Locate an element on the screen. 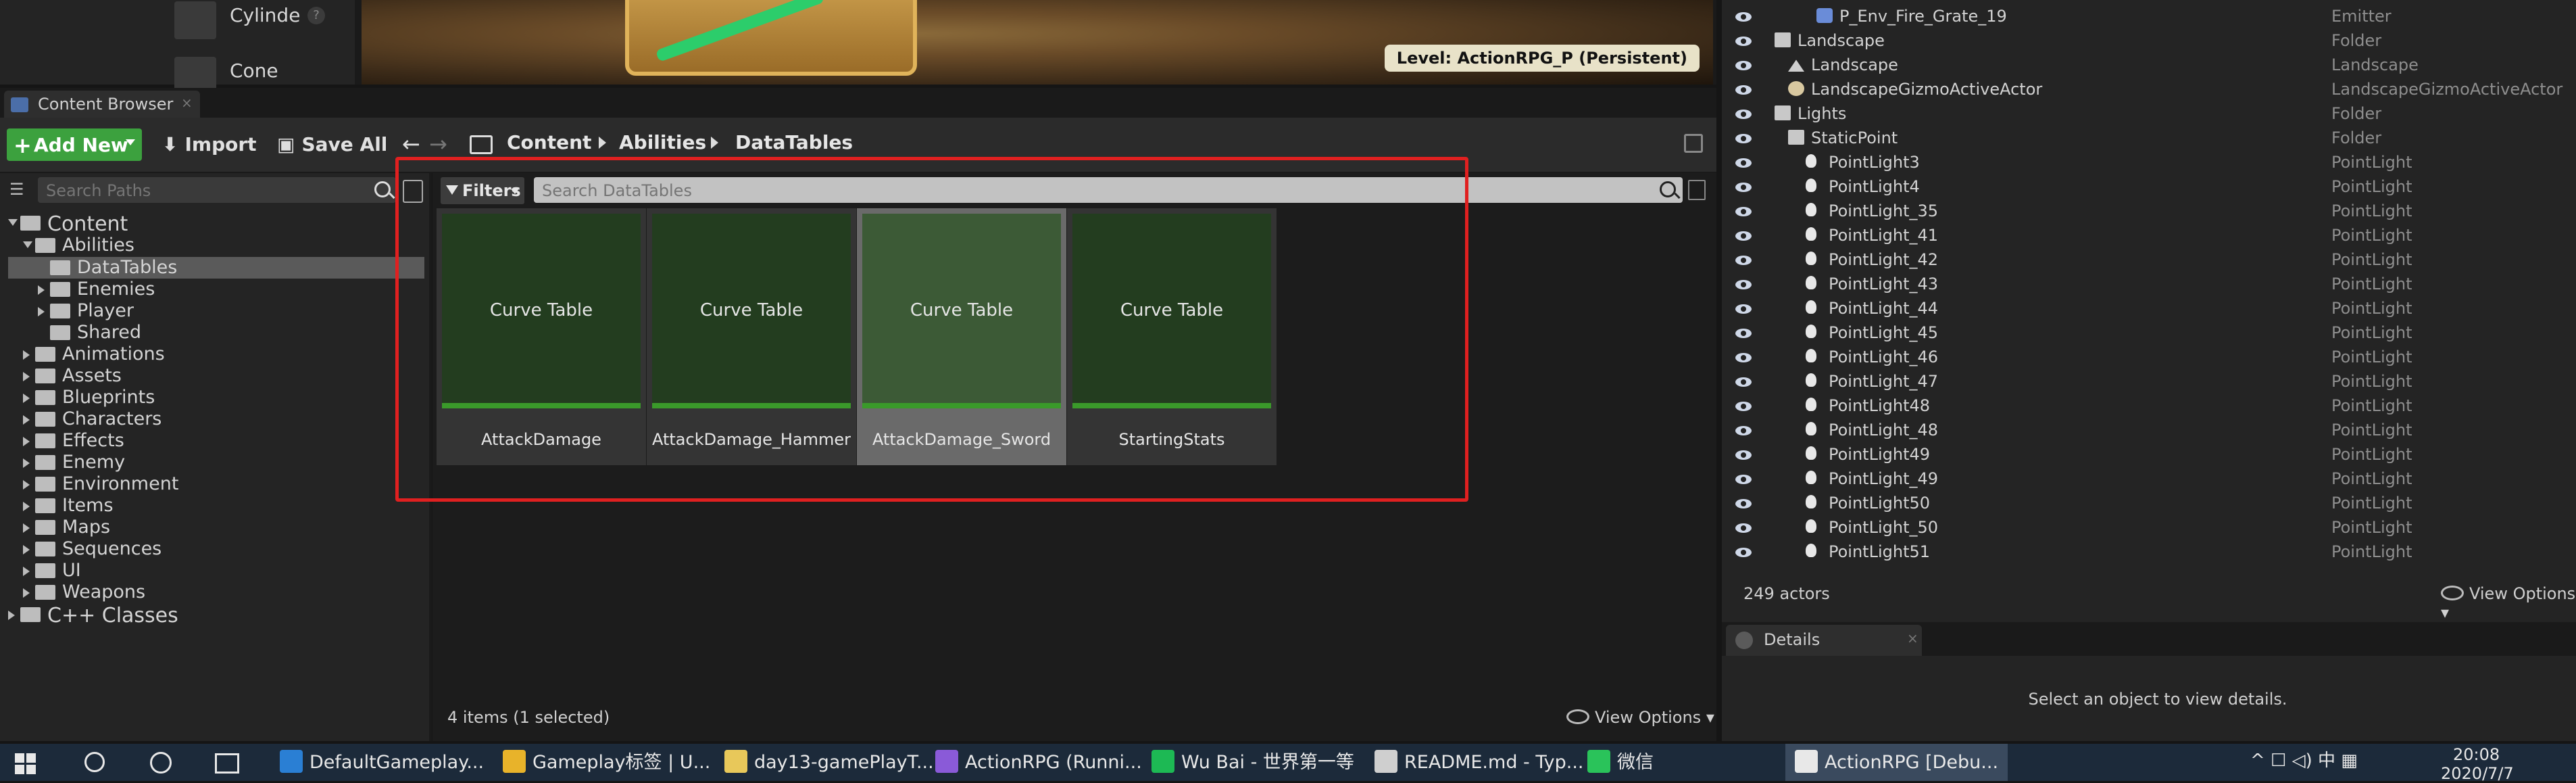 The height and width of the screenshot is (783, 2576). outliner-row: PointLight_48 PointLight is located at coordinates (2149, 430).